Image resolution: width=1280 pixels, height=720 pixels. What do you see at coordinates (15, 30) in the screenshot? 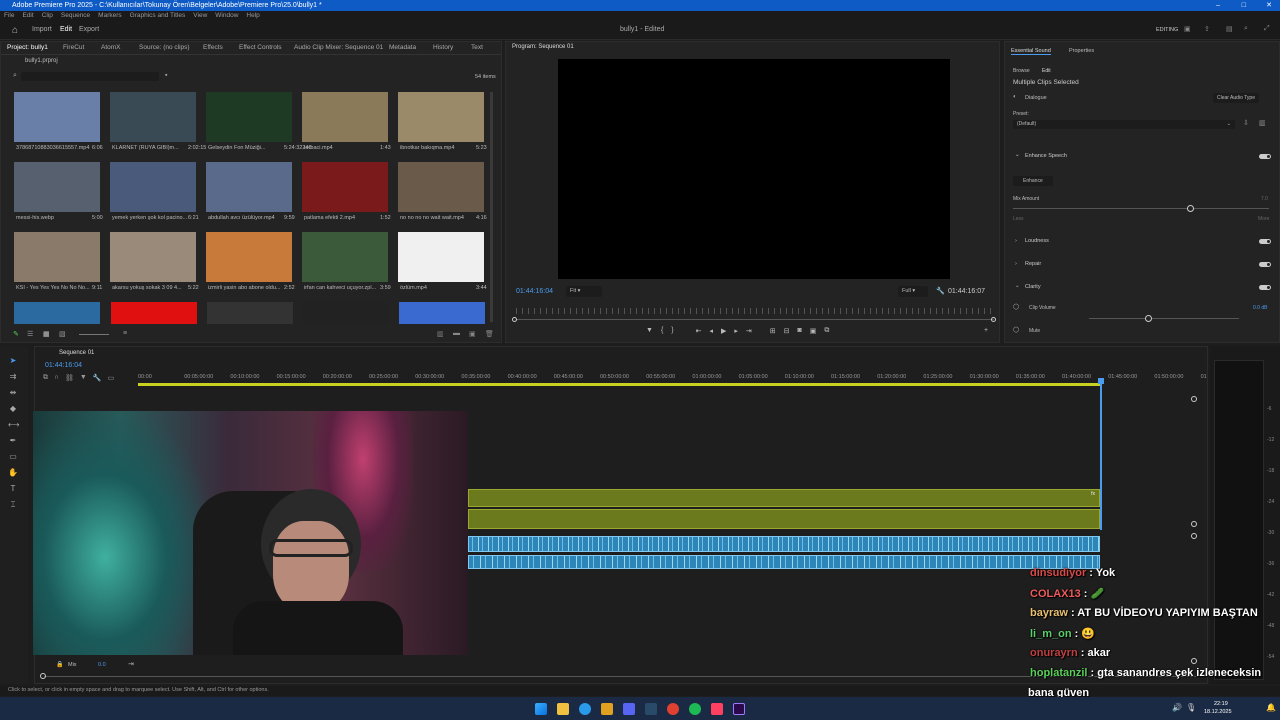
I see `home-icon: ⌂` at bounding box center [15, 30].